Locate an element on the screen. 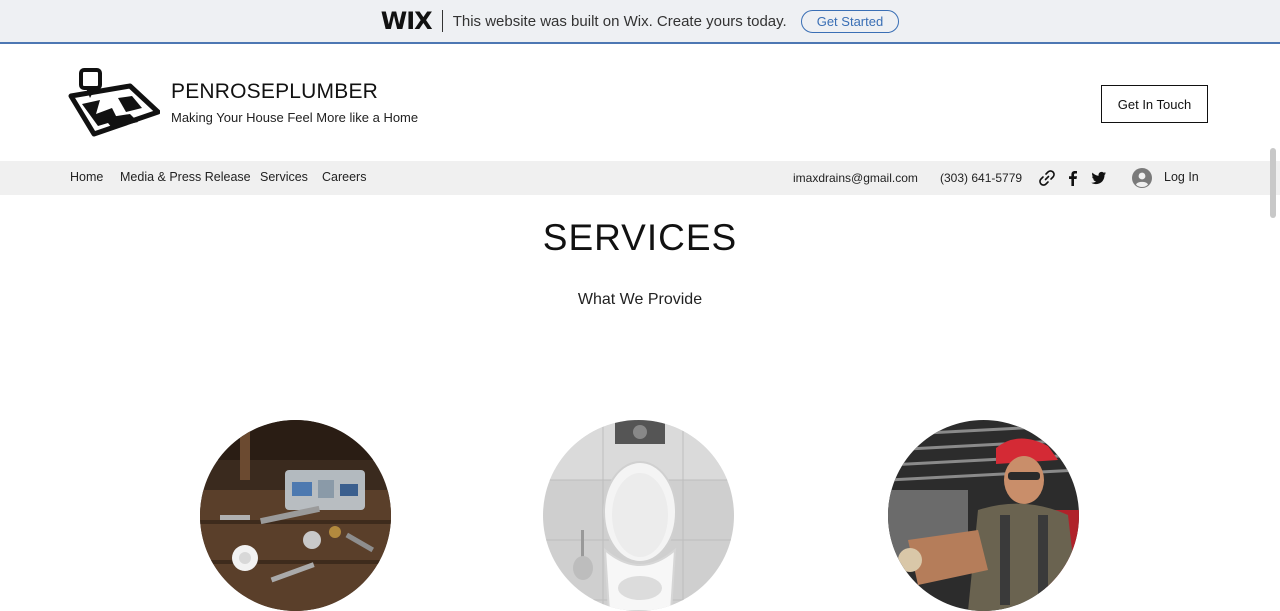  contact-email: imaxdrains@gmail.com is located at coordinates (855, 178).